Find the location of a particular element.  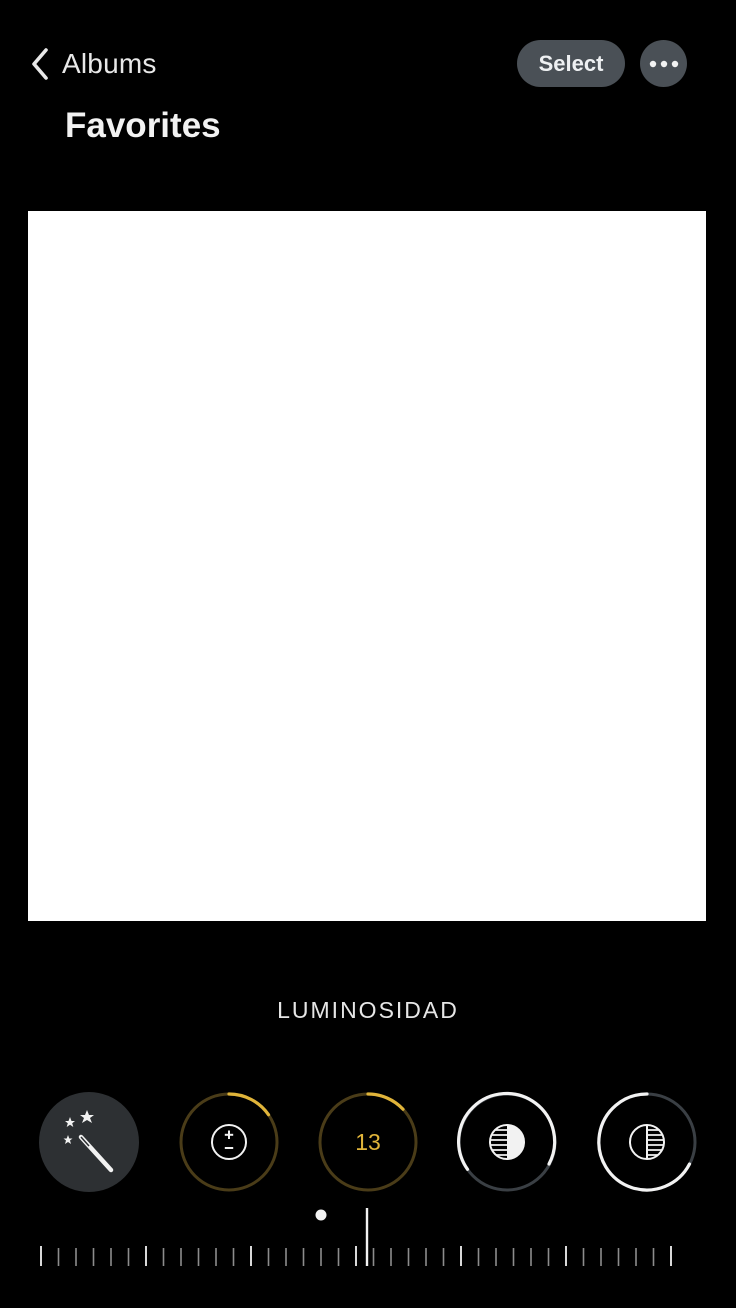

shadows-button is located at coordinates (647, 1142).